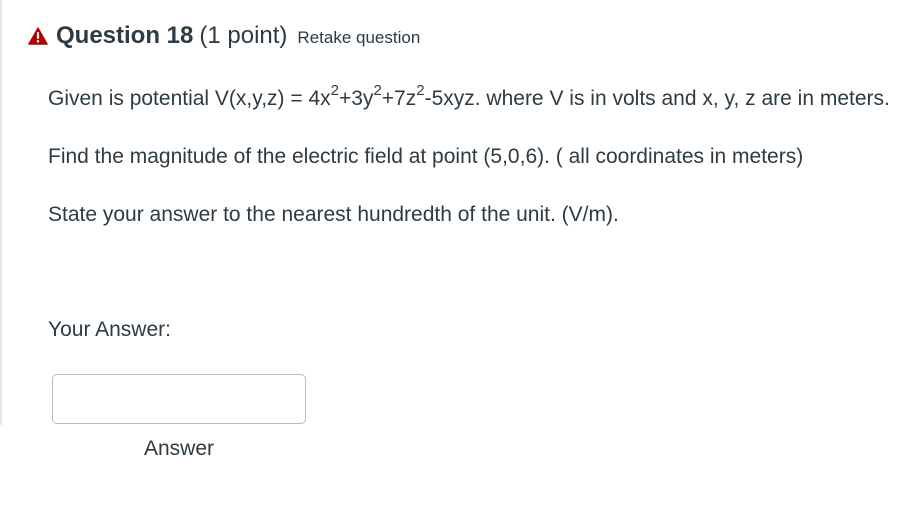 This screenshot has width=922, height=507. Describe the element at coordinates (420, 90) in the screenshot. I see `exponent-z: 2` at that location.